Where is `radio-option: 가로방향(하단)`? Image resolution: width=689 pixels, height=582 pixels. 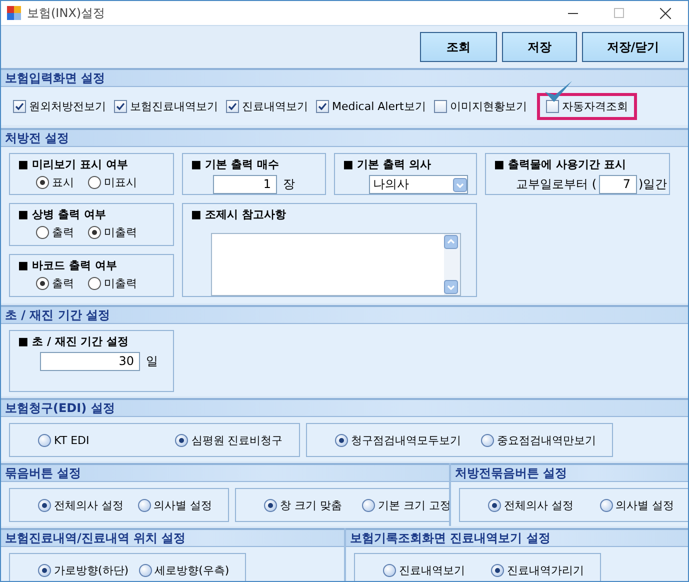
radio-option: 가로방향(하단) is located at coordinates (83, 570).